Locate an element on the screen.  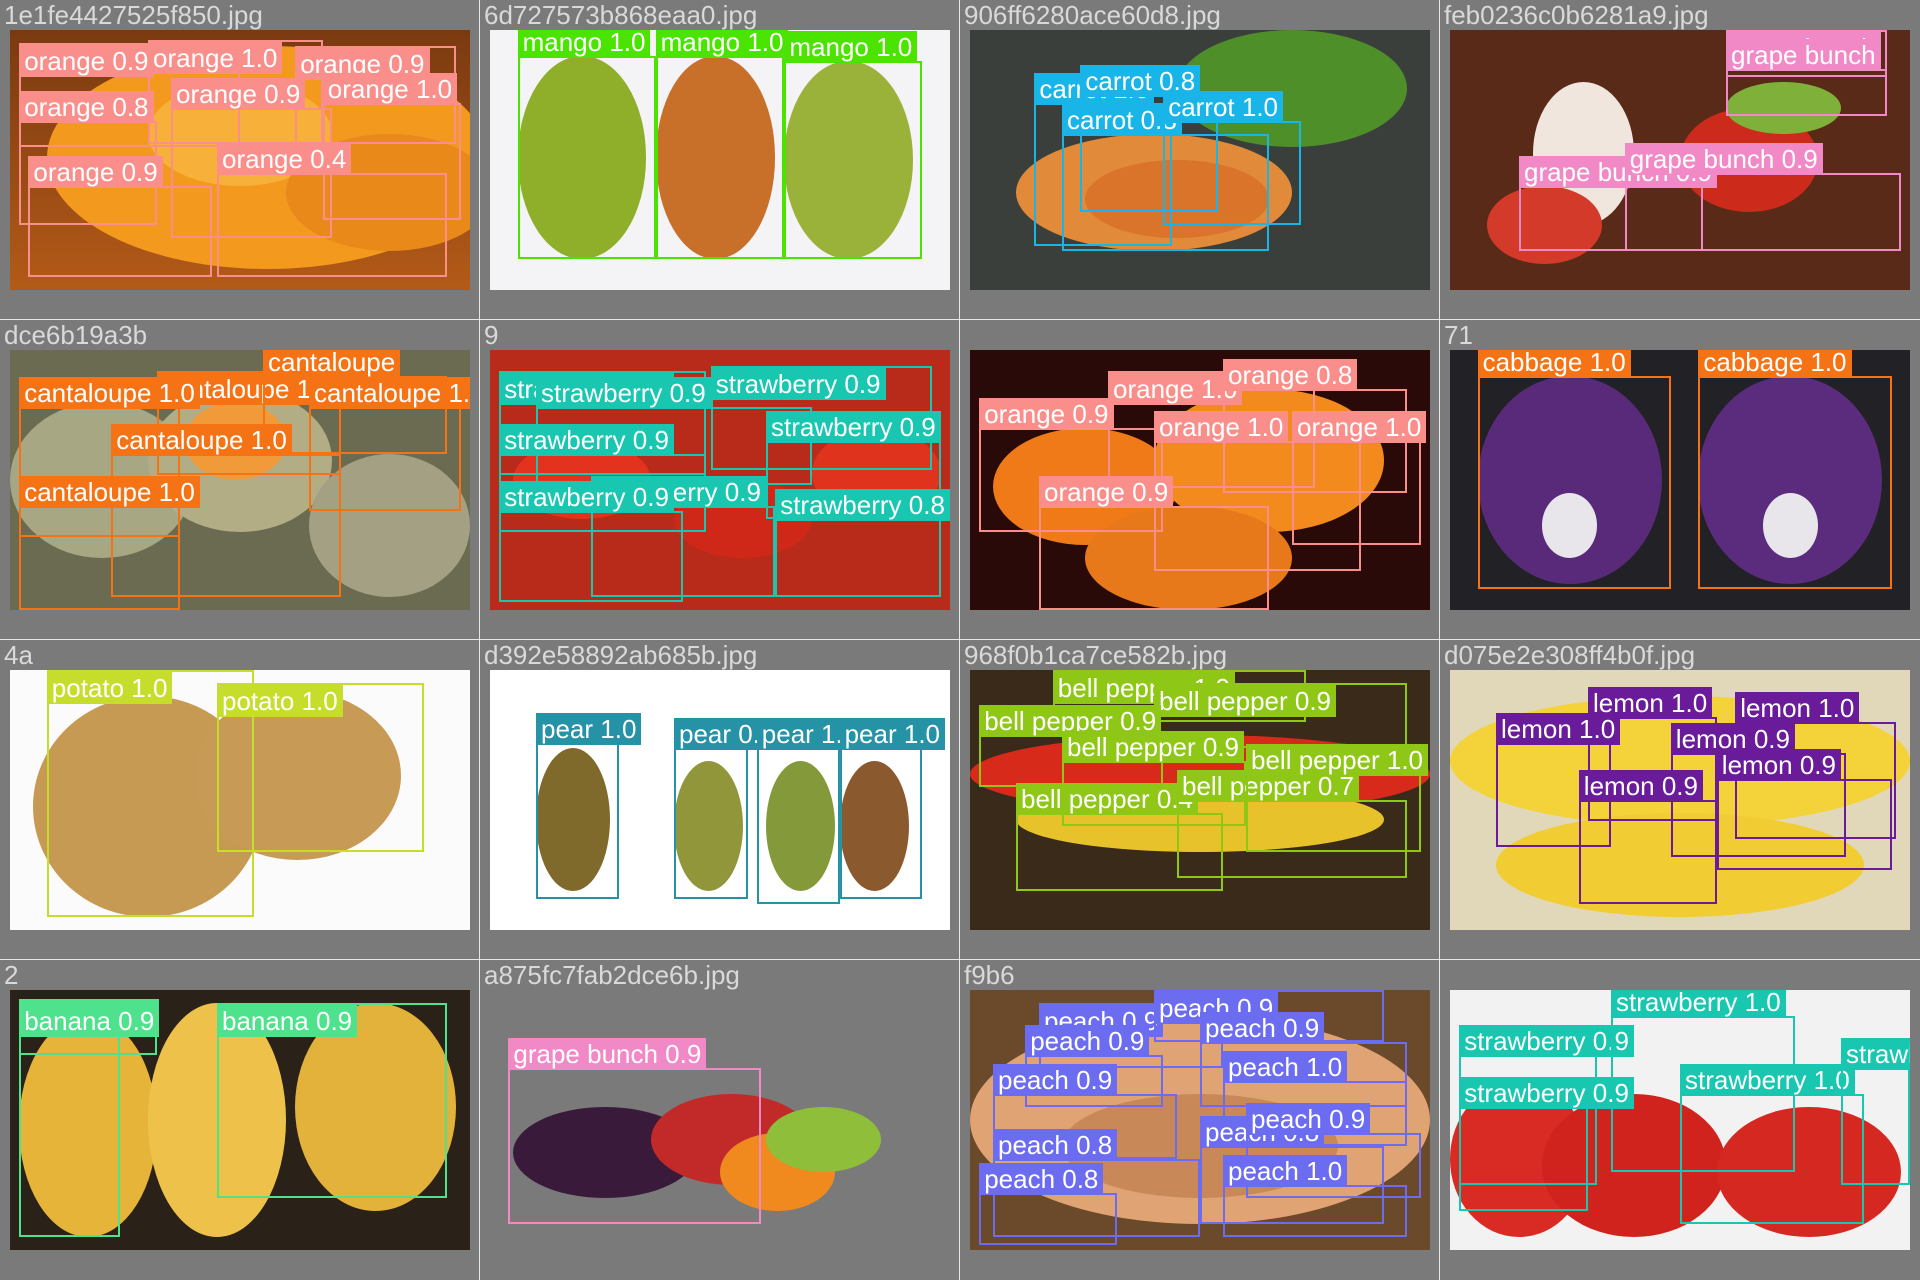
mosaic-tile: 71 cabbage 1.0 cabbage 1.0 is located at coordinates (1679, 480).